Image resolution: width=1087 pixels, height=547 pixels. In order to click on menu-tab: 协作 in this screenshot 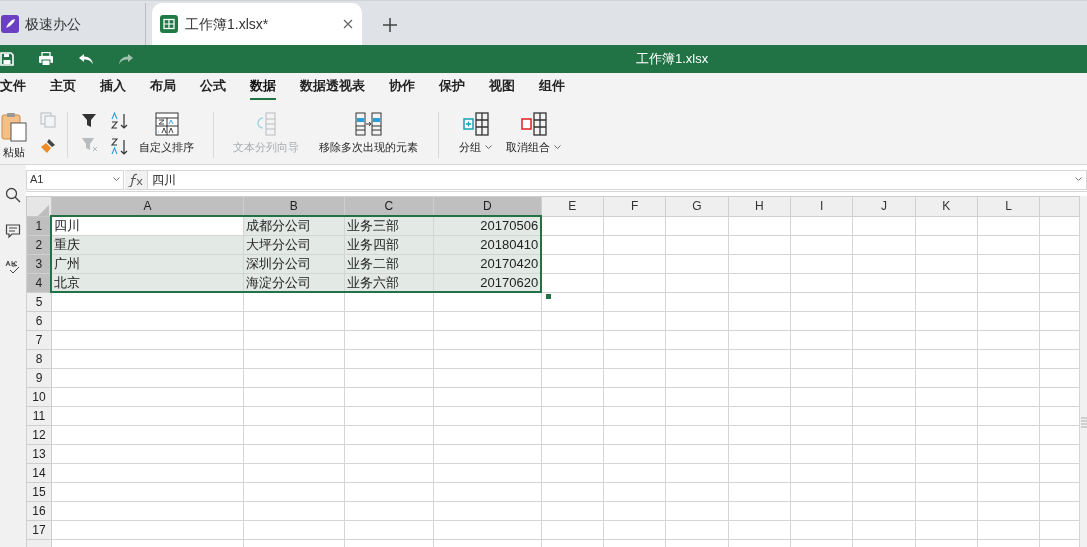, I will do `click(402, 86)`.